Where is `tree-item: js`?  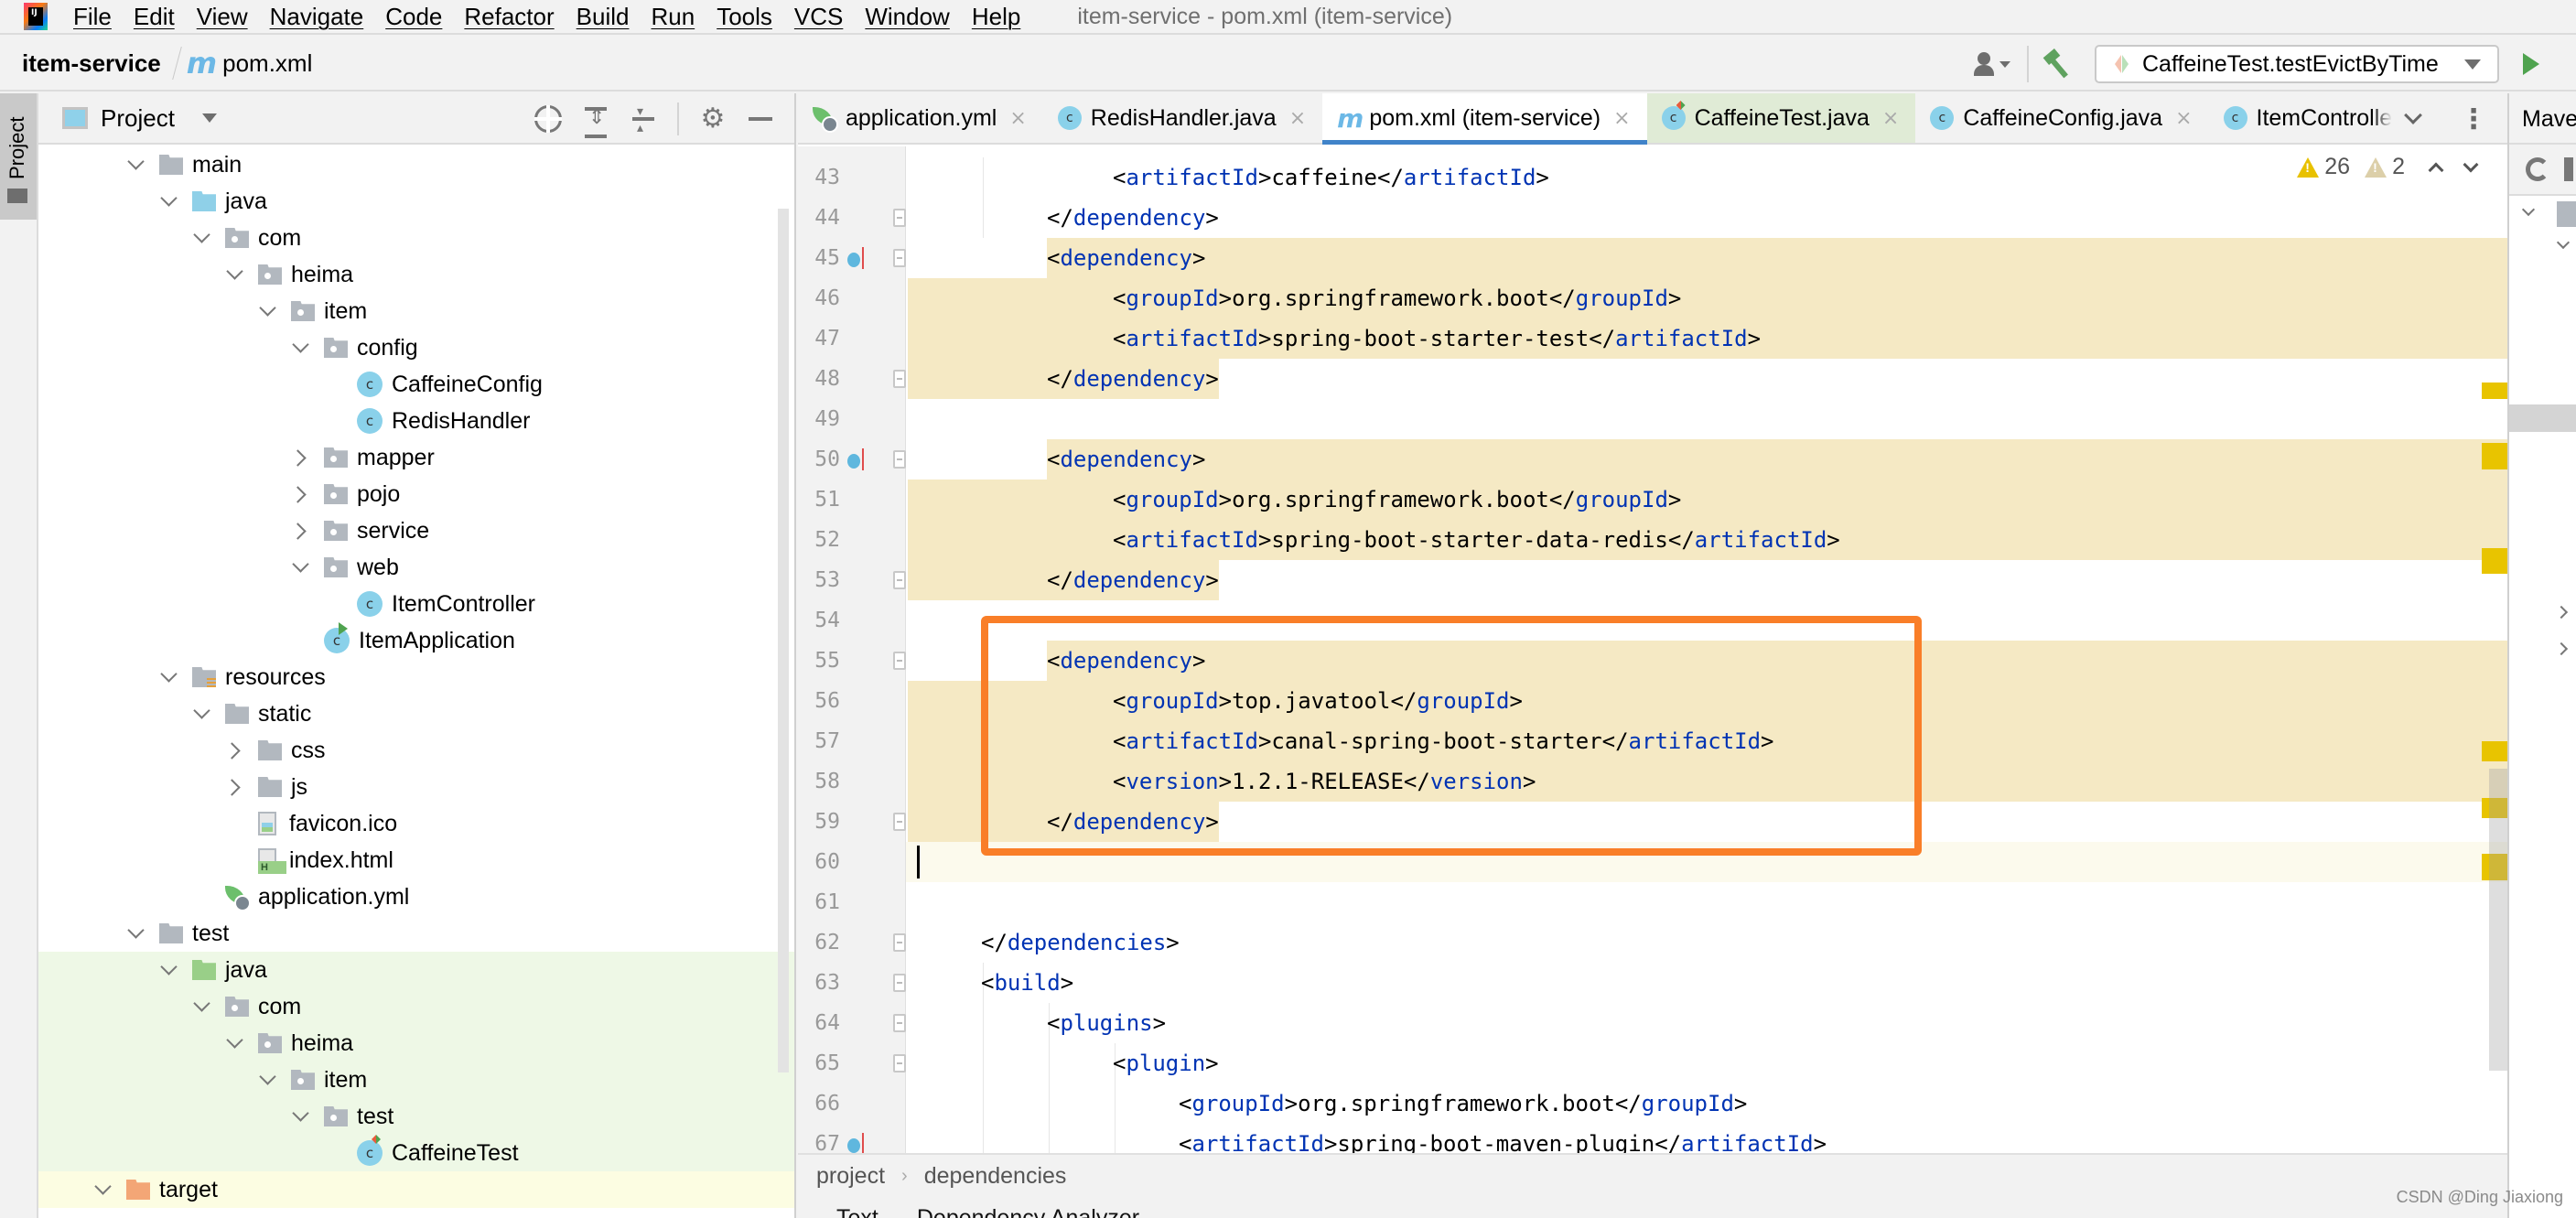
tree-item: js is located at coordinates (416, 787).